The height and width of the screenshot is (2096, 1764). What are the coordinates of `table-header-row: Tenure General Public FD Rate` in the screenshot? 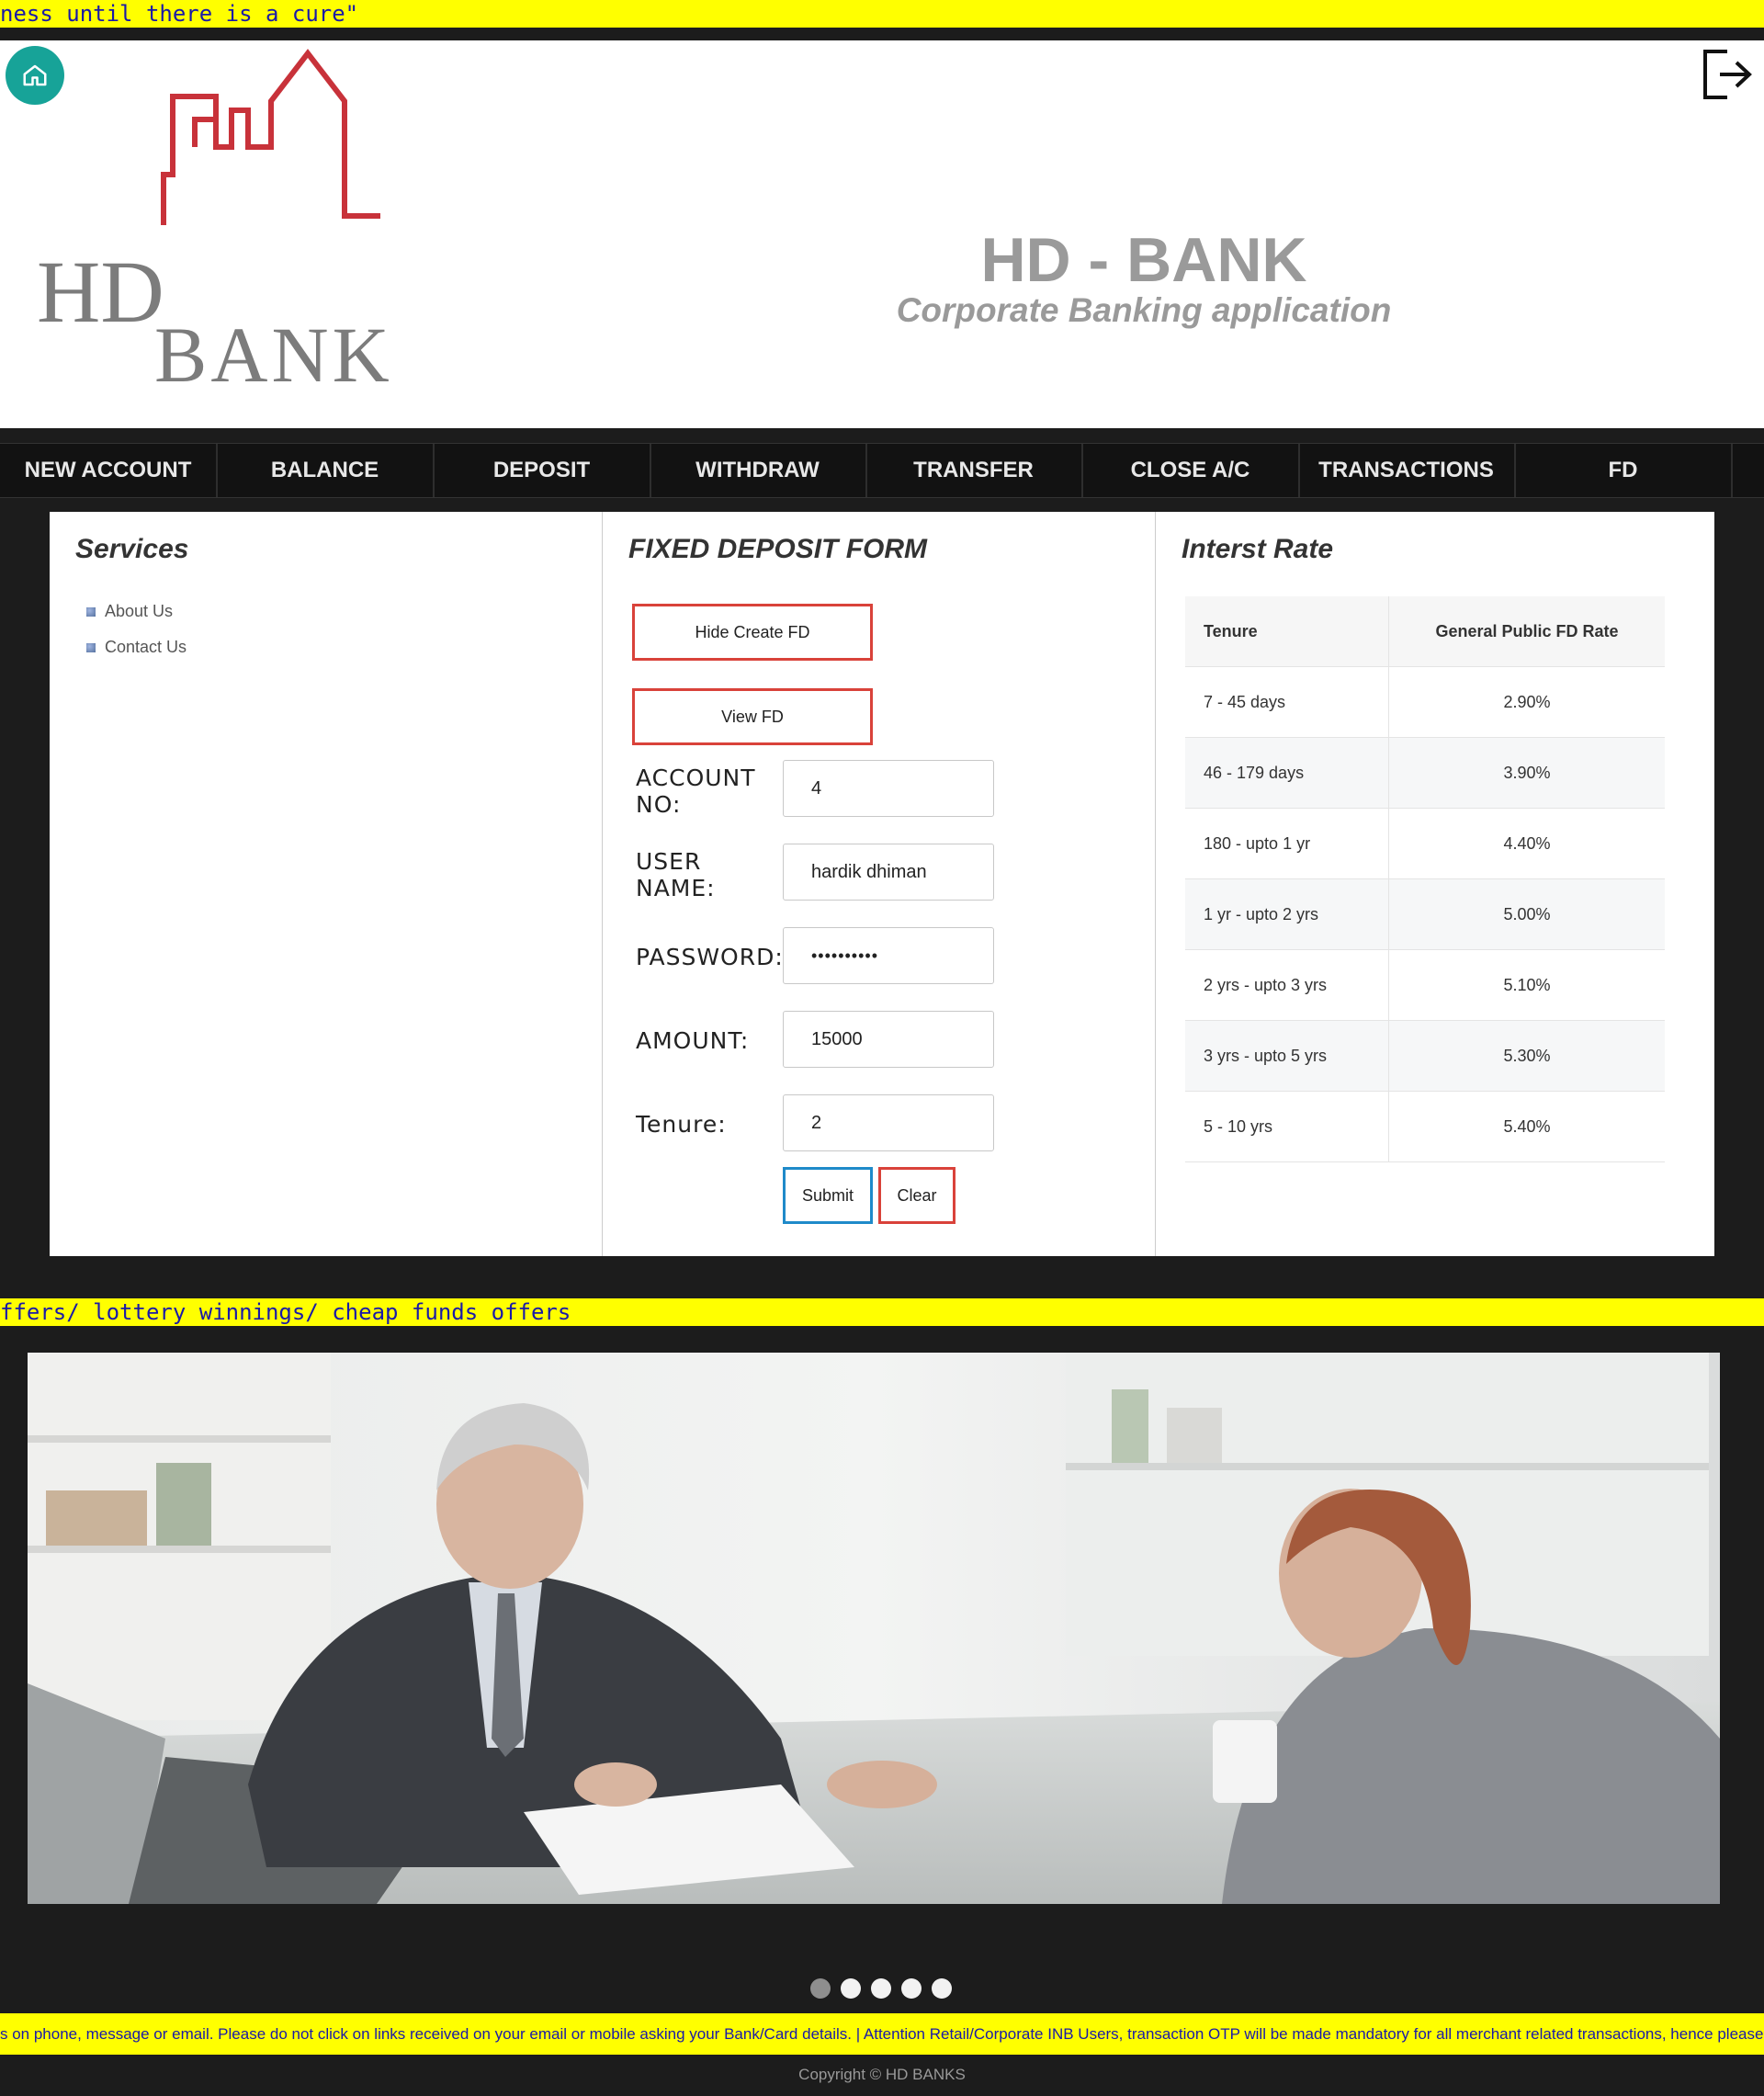 It's located at (1425, 631).